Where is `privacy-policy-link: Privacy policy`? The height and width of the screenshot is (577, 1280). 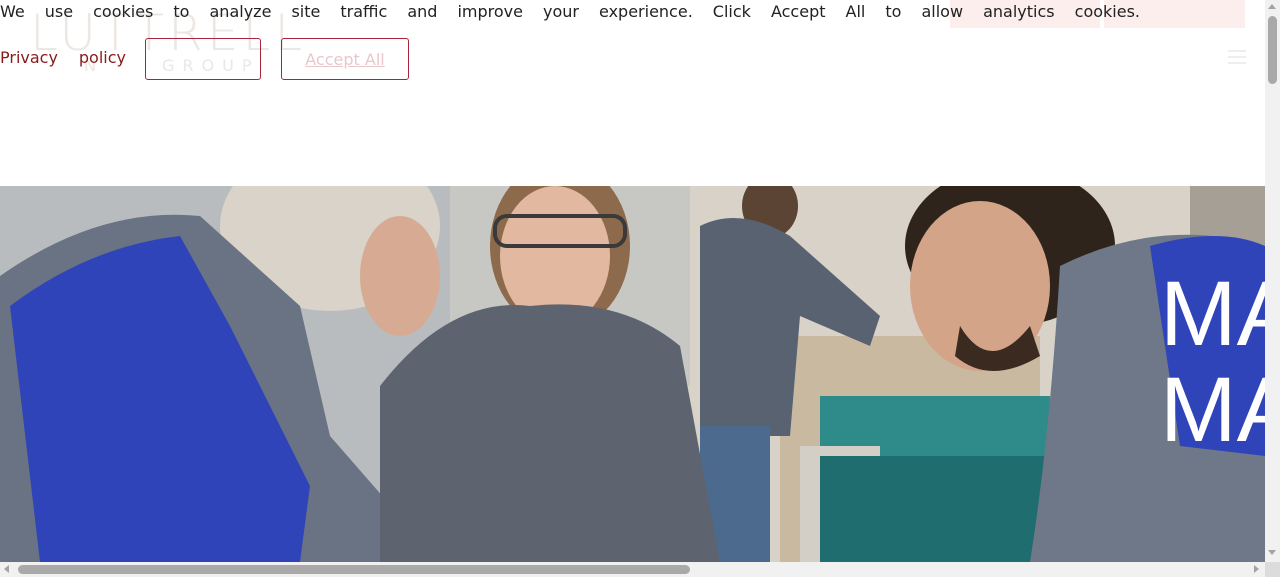 privacy-policy-link: Privacy policy is located at coordinates (63, 58).